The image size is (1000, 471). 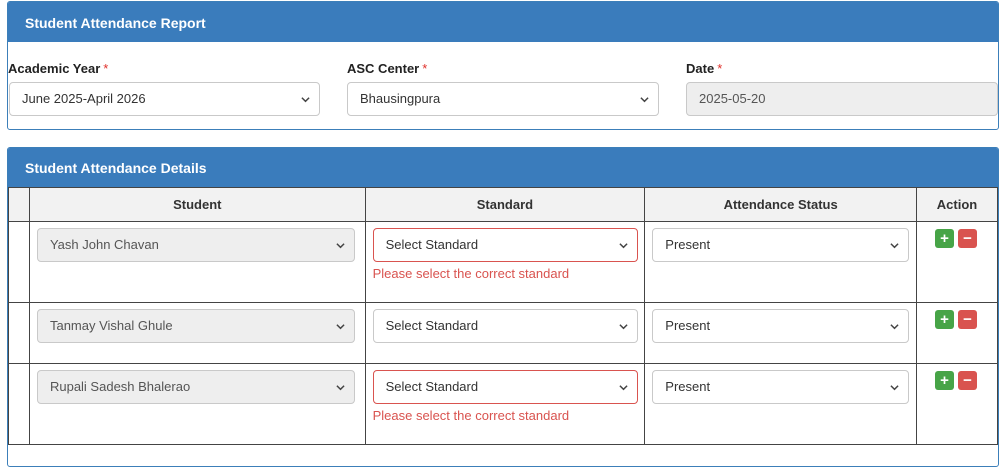 What do you see at coordinates (503, 22) in the screenshot?
I see `report-panel-title: Student Attendance Report` at bounding box center [503, 22].